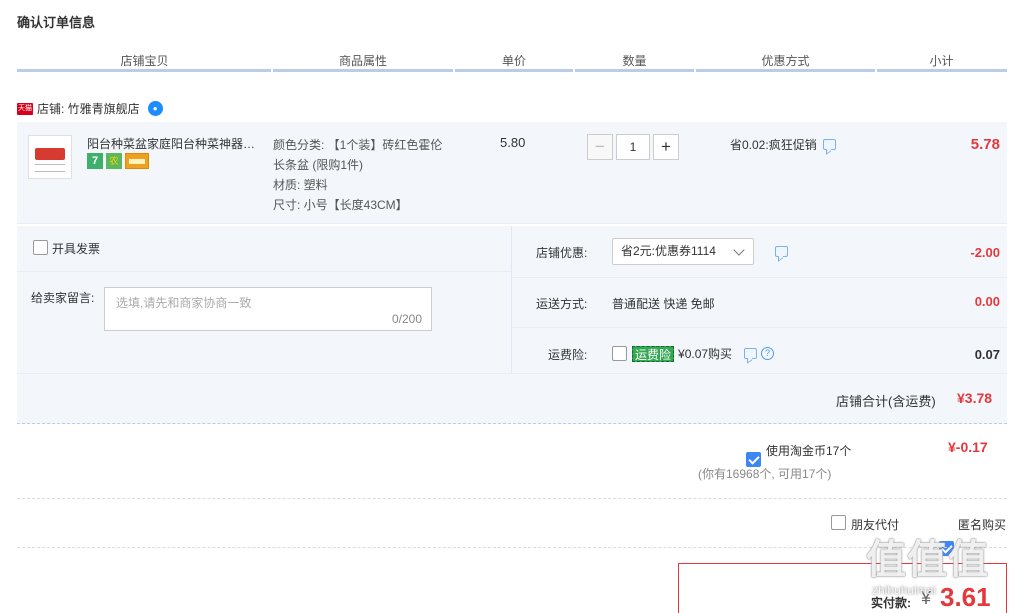 This screenshot has height=613, width=1011. Describe the element at coordinates (184, 303) in the screenshot. I see `message-placeholder: 选填,请先和商家协商一致` at that location.